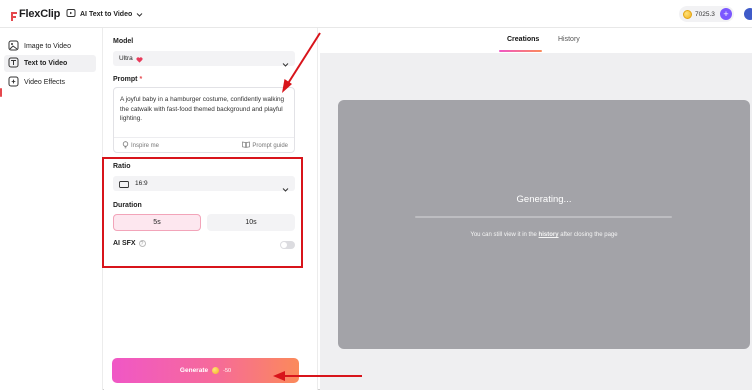 This screenshot has height=390, width=752. Describe the element at coordinates (145, 146) in the screenshot. I see `inspire-me-label: Inspire me` at that location.